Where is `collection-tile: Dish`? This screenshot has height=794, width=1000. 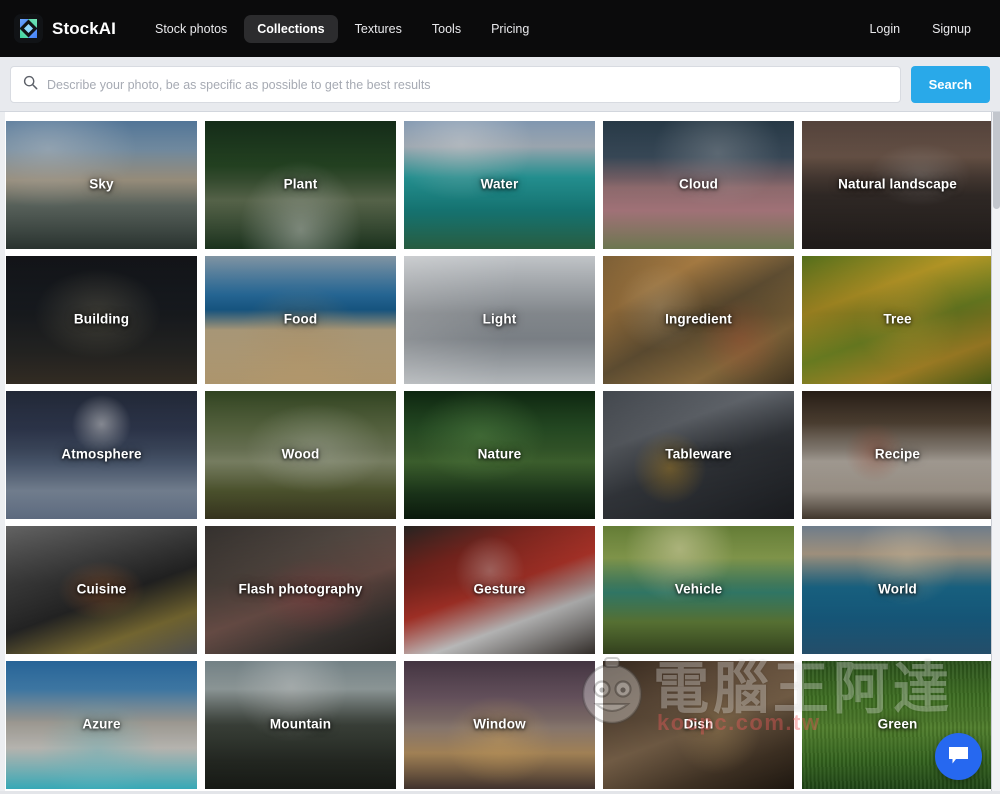
collection-tile: Dish is located at coordinates (698, 725).